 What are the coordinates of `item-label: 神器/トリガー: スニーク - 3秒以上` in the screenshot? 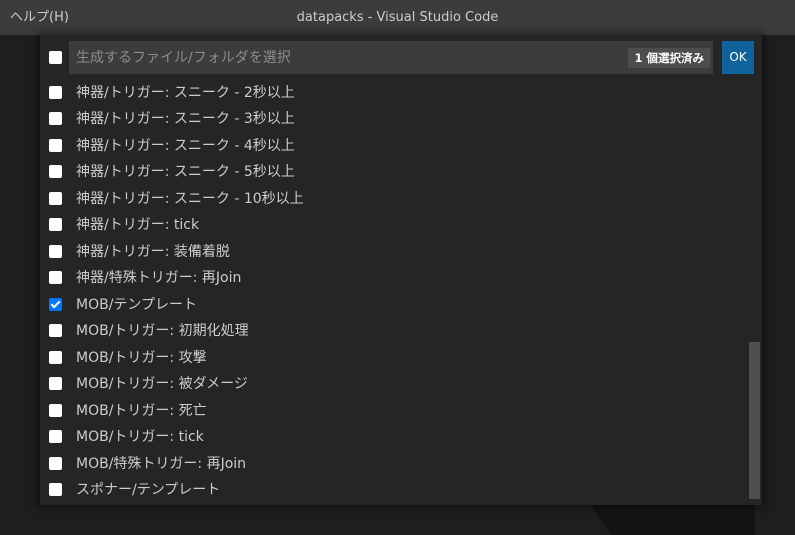 It's located at (185, 119).